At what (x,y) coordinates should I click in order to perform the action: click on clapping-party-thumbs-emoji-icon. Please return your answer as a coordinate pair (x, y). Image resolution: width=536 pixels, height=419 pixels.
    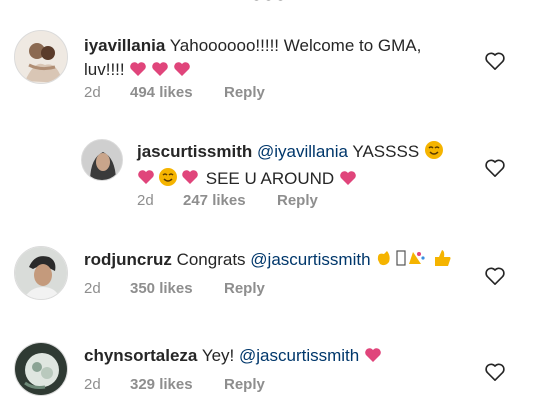
    Looking at the image, I should click on (414, 261).